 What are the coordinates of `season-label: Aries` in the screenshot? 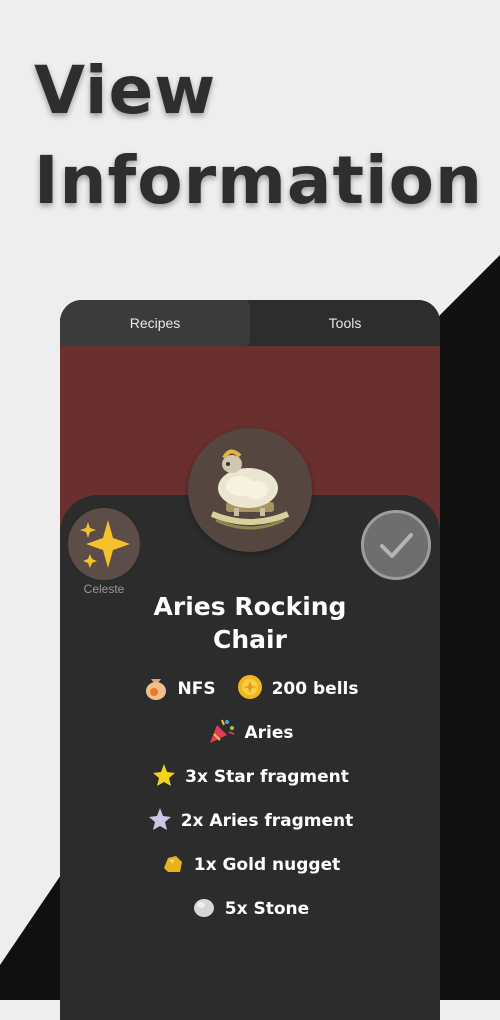 It's located at (269, 733).